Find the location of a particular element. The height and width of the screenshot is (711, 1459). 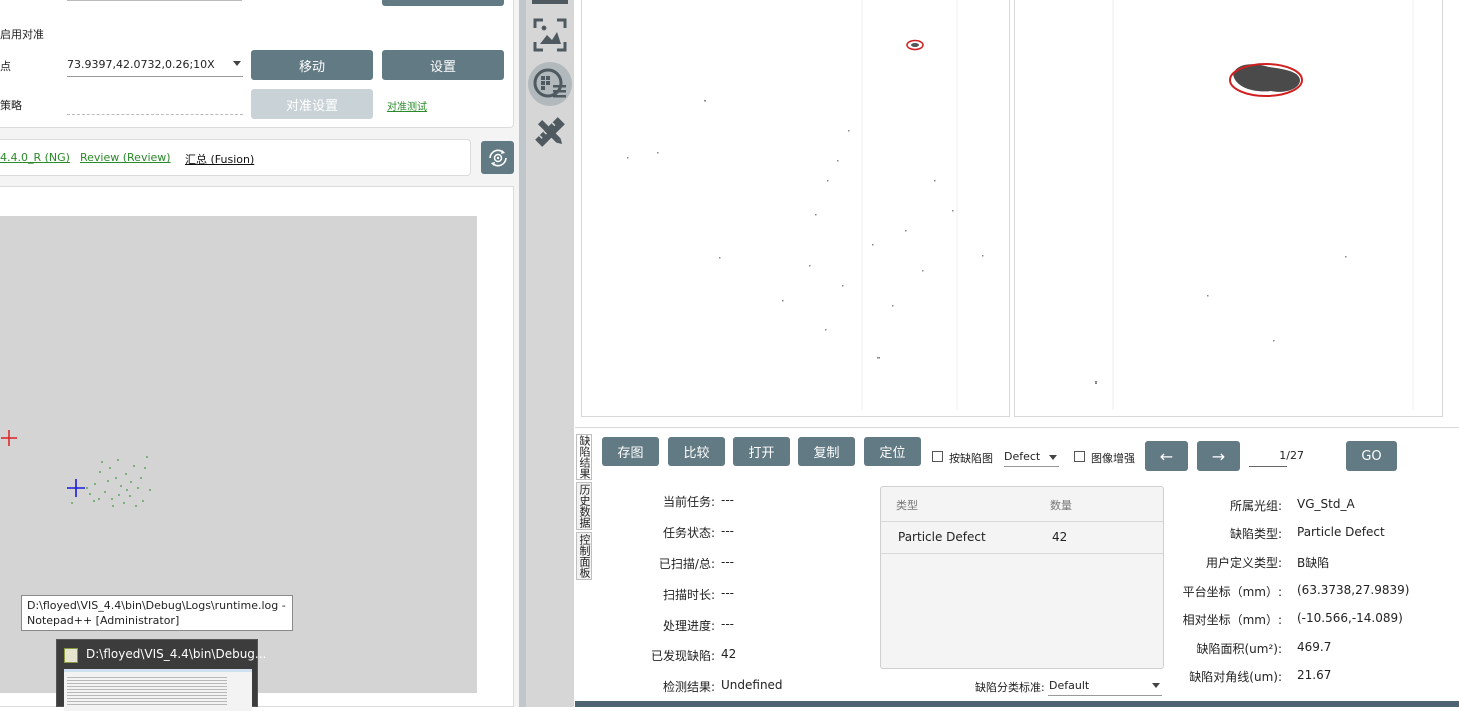

point-label: 点 is located at coordinates (5, 66).